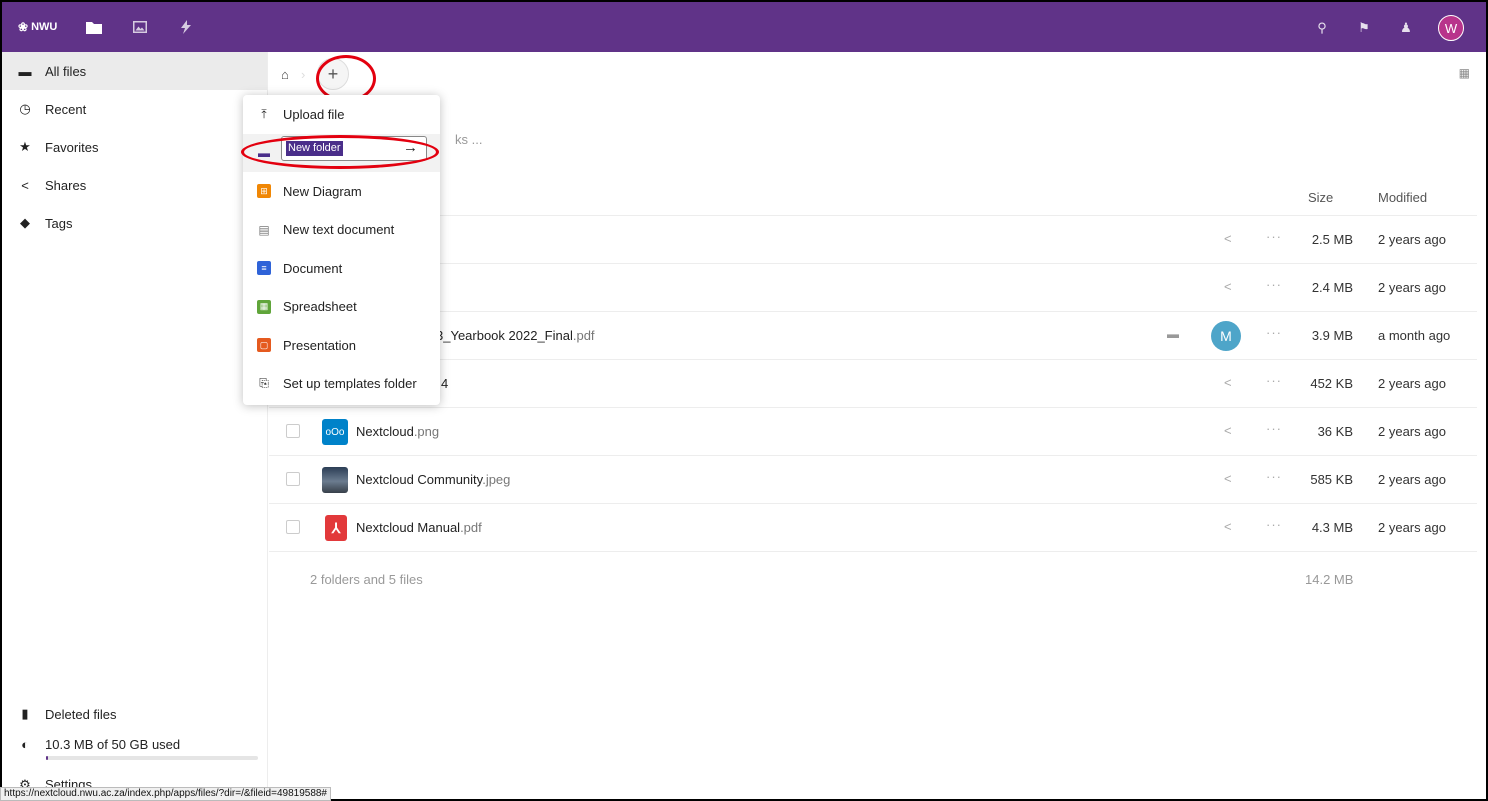 The height and width of the screenshot is (801, 1488). I want to click on menu-item-label: Presentation, so click(319, 345).